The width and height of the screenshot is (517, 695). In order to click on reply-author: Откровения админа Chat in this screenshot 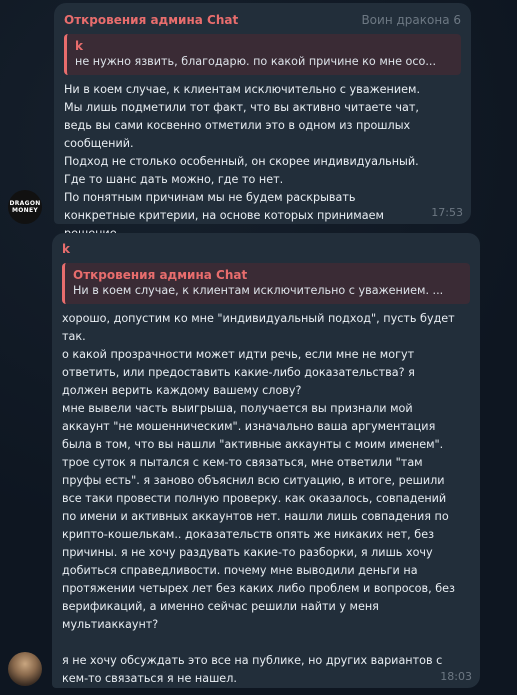, I will do `click(160, 275)`.